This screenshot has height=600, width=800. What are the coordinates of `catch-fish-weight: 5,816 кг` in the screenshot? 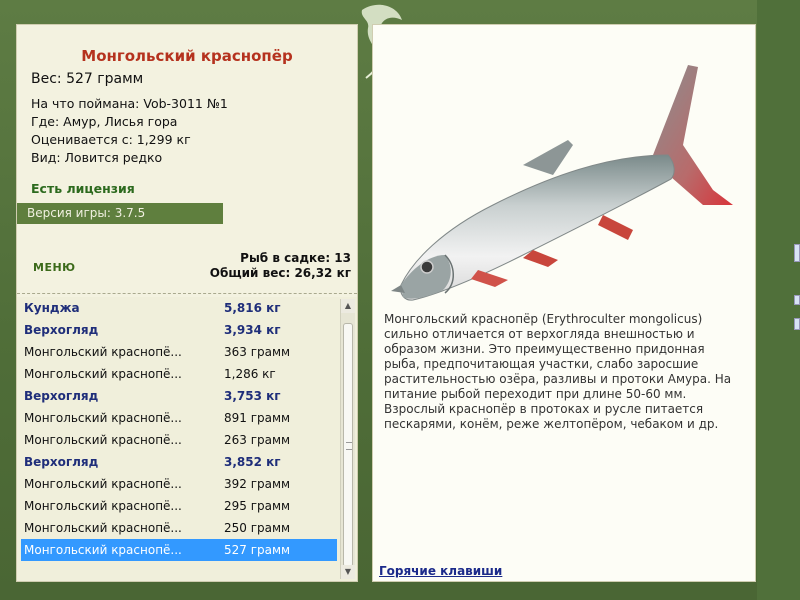 It's located at (252, 308).